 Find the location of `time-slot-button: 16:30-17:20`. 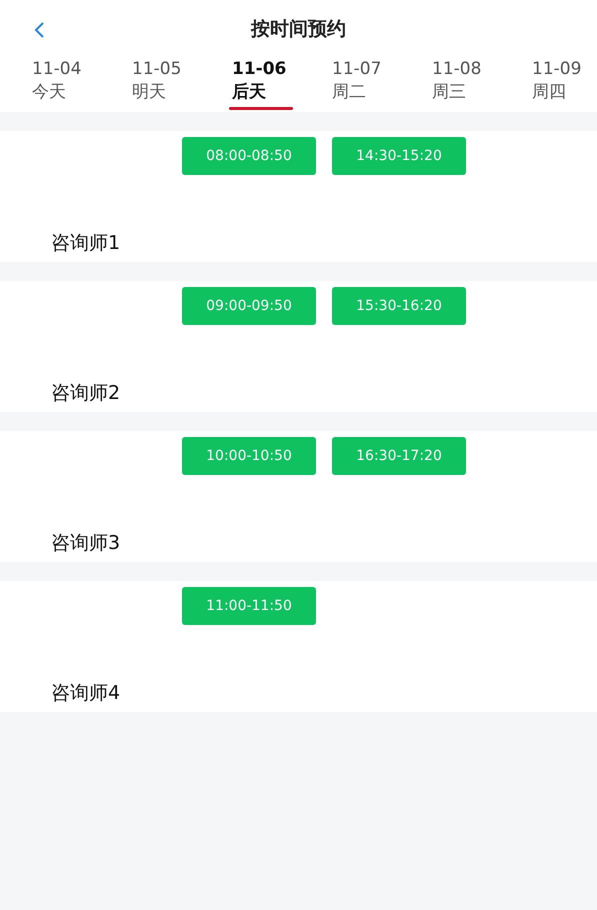

time-slot-button: 16:30-17:20 is located at coordinates (399, 456).